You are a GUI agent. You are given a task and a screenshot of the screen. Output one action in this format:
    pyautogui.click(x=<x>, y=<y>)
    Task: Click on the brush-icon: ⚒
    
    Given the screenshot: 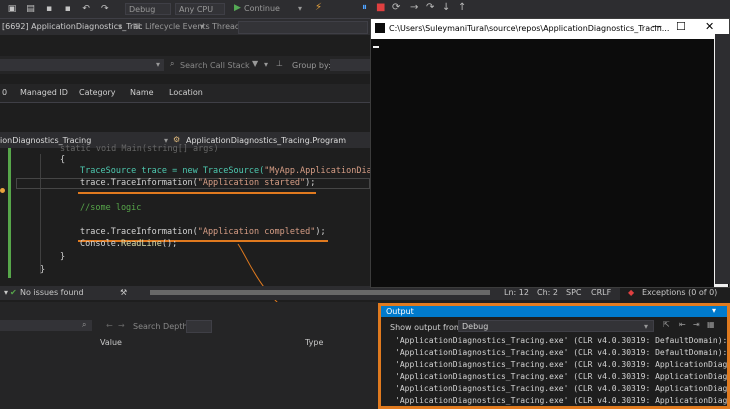 What is the action you would take?
    pyautogui.click(x=123, y=292)
    